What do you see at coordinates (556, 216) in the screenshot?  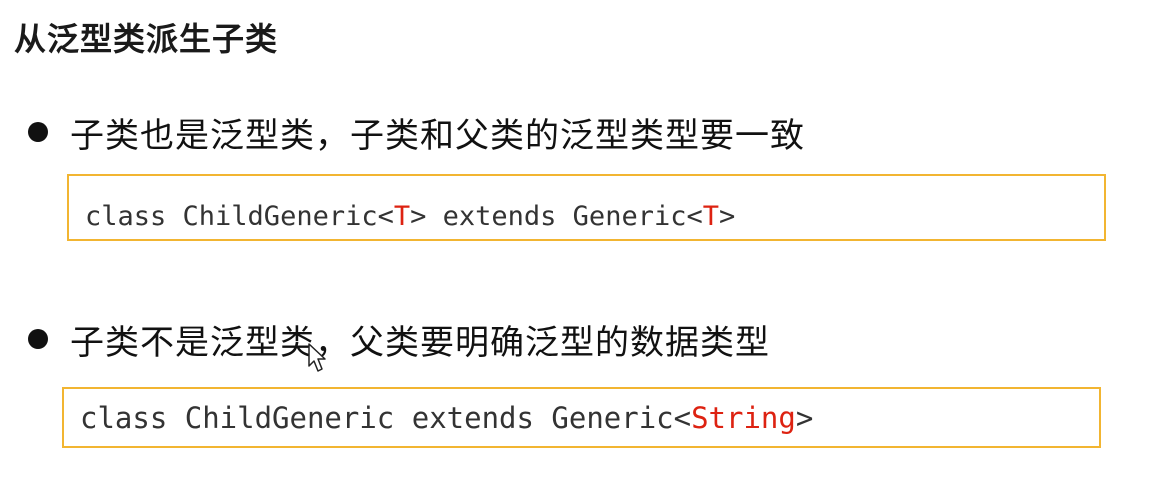 I see `code-text: > extends Generic<` at bounding box center [556, 216].